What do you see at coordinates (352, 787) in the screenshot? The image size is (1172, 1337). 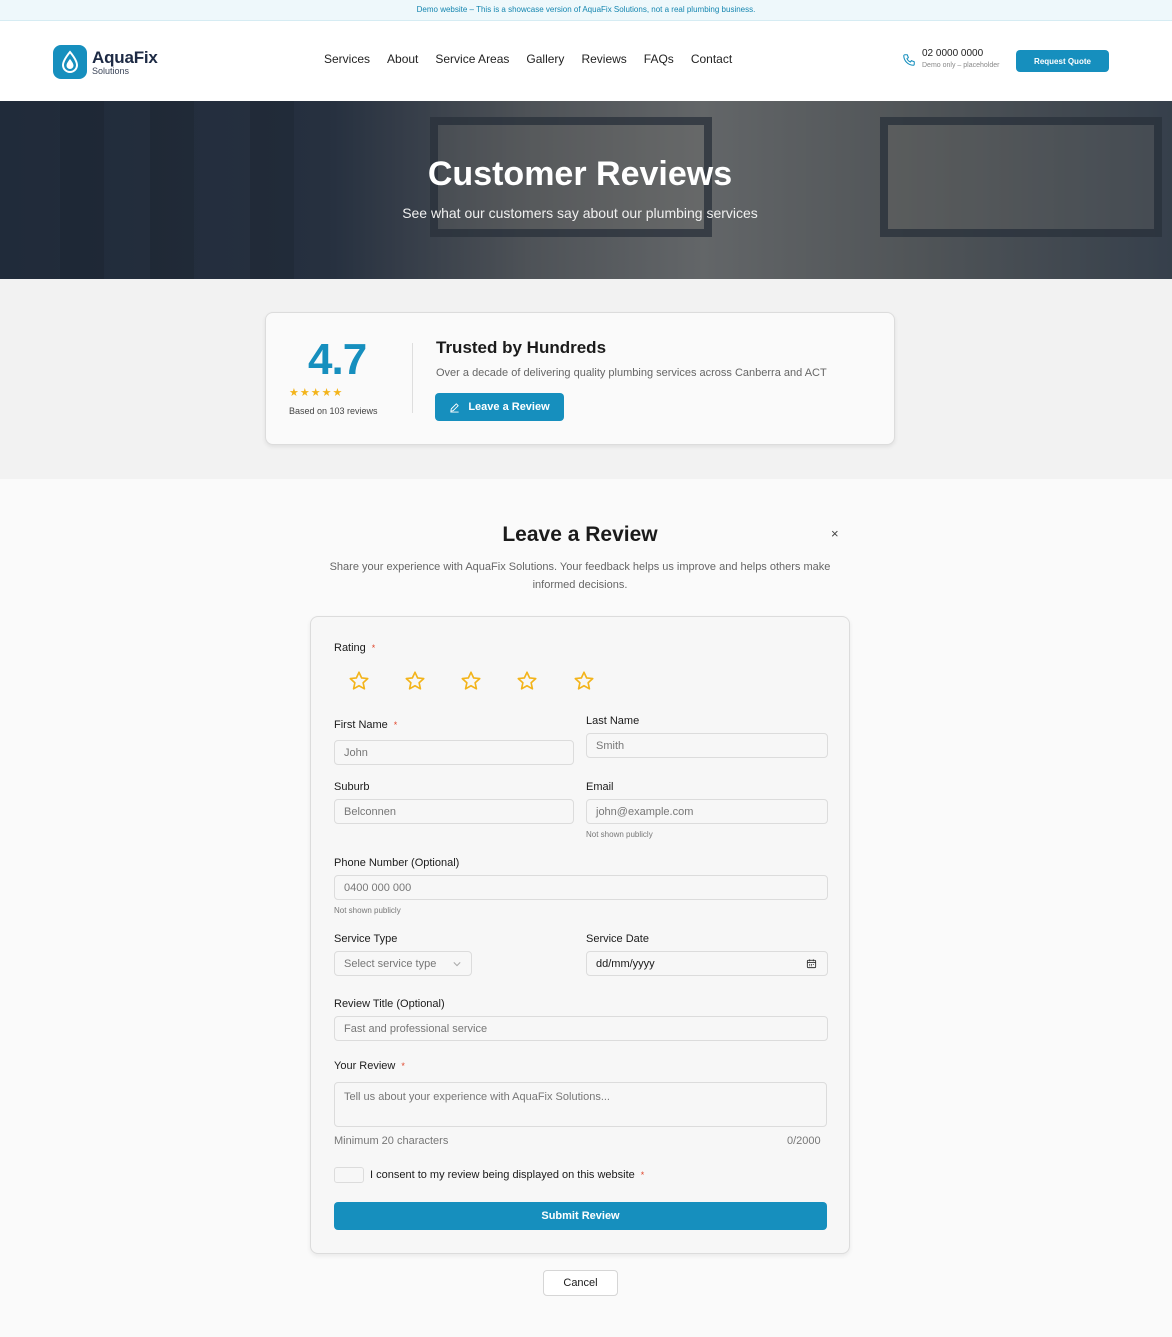 I see `suburb-label: Suburb` at bounding box center [352, 787].